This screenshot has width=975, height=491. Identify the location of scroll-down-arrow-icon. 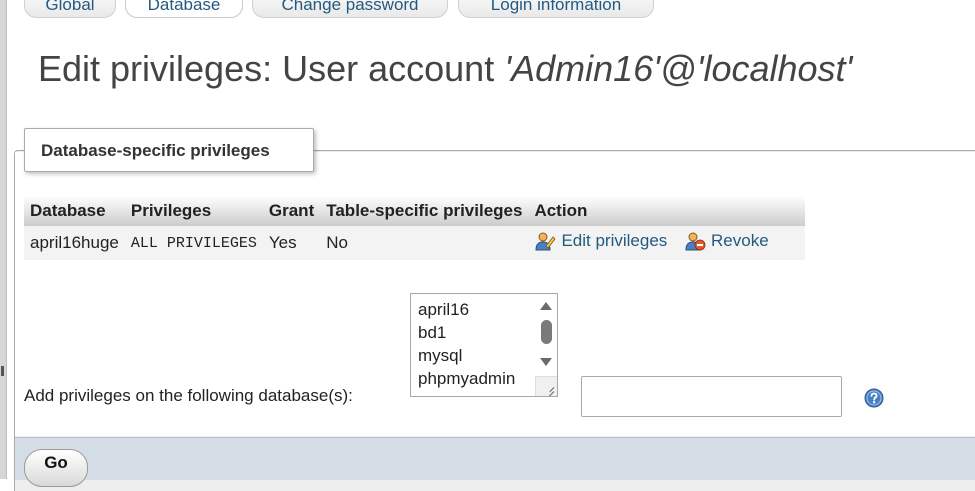
(546, 362).